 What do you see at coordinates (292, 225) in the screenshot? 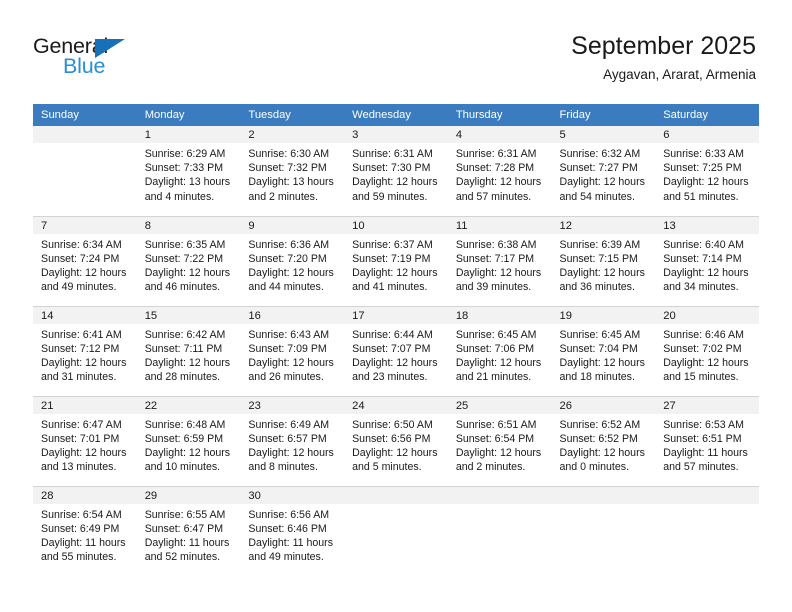
I see `day-number: 9` at bounding box center [292, 225].